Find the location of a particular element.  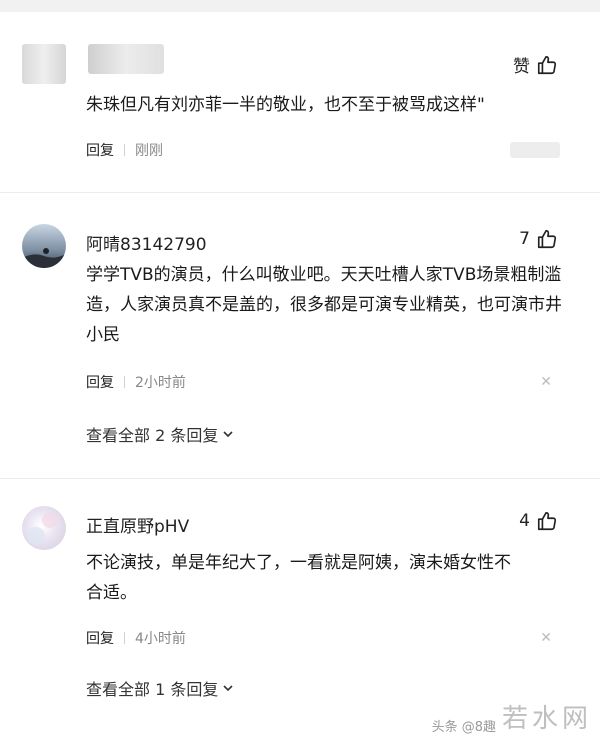

comment-text: 不论演技，单是年纪大了，一看就是阿姨，演未婚女性不合适。 is located at coordinates (298, 578).